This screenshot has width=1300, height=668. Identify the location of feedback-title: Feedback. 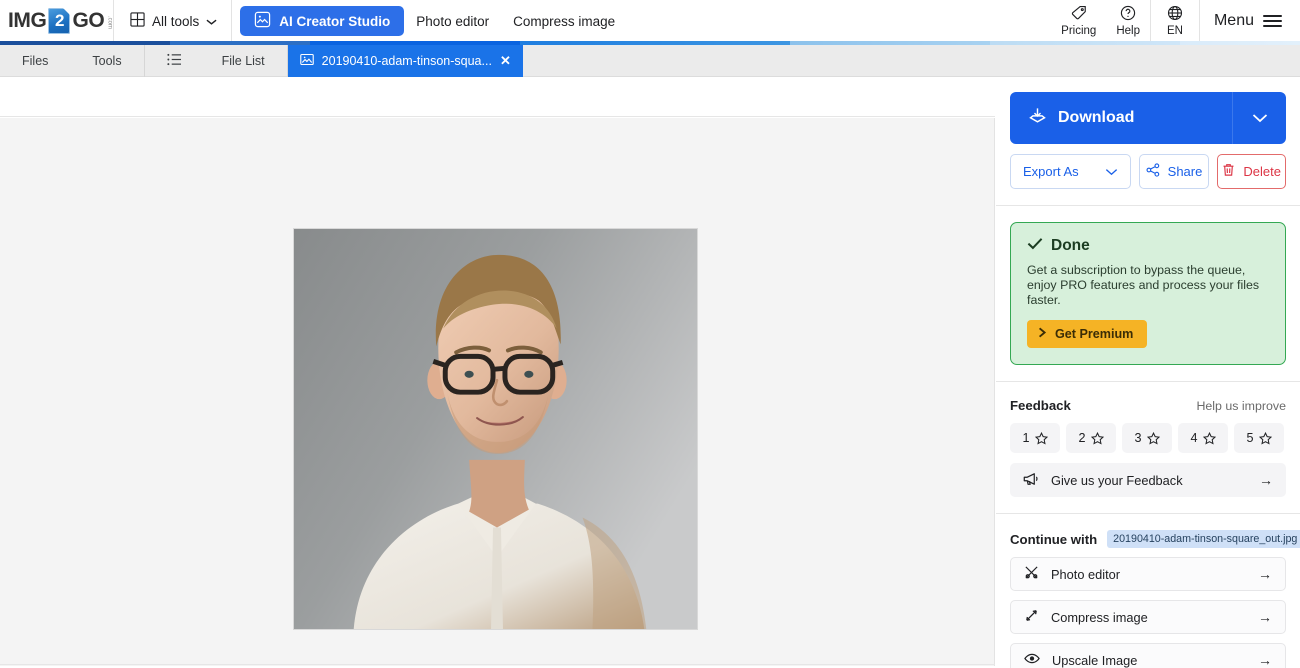
(1040, 405).